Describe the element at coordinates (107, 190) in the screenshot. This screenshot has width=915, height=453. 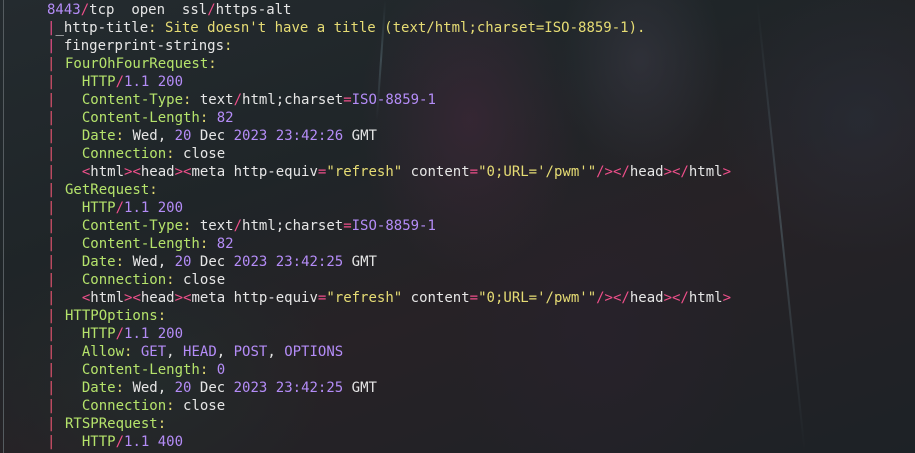
I see `section-name: GetRequest` at that location.